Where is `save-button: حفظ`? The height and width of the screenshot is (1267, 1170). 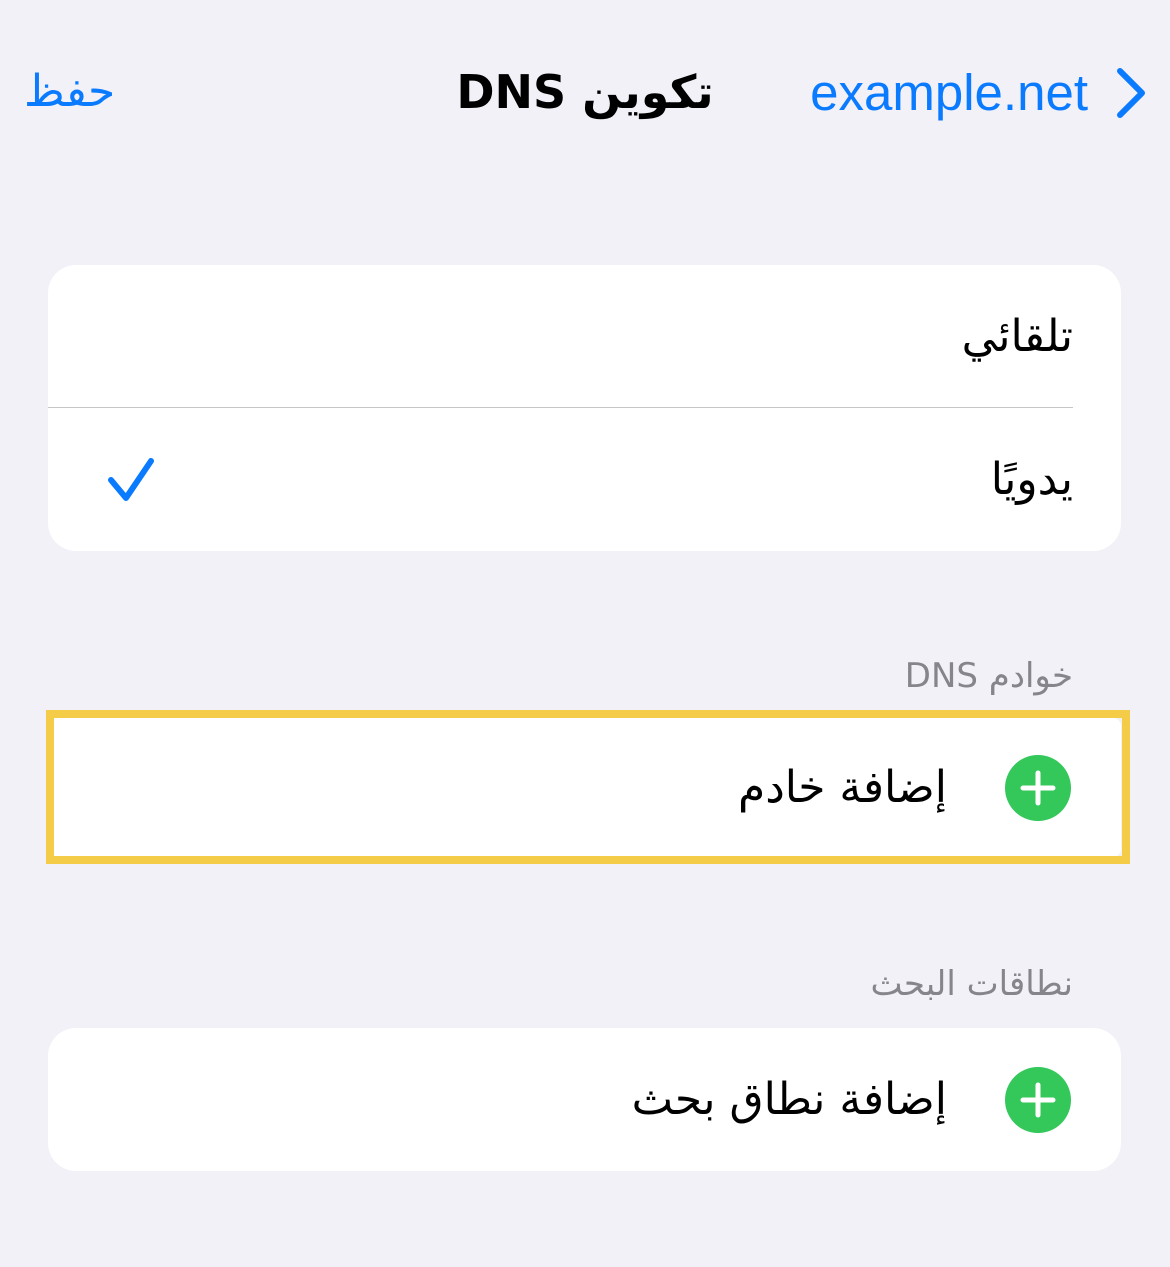 save-button: حفظ is located at coordinates (69, 92).